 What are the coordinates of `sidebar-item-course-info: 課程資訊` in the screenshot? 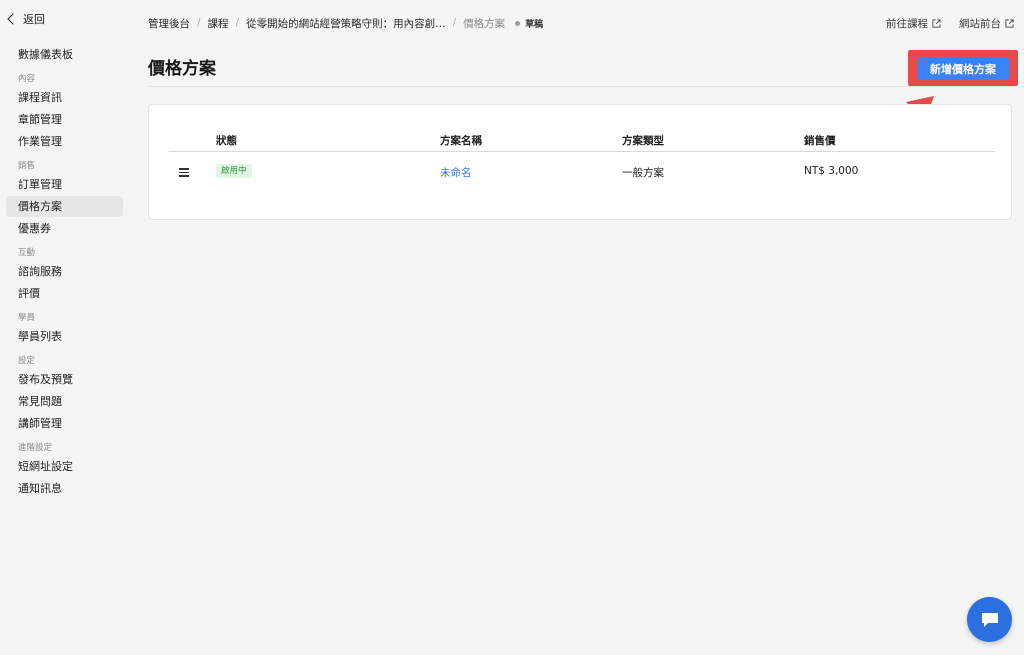 It's located at (64, 97).